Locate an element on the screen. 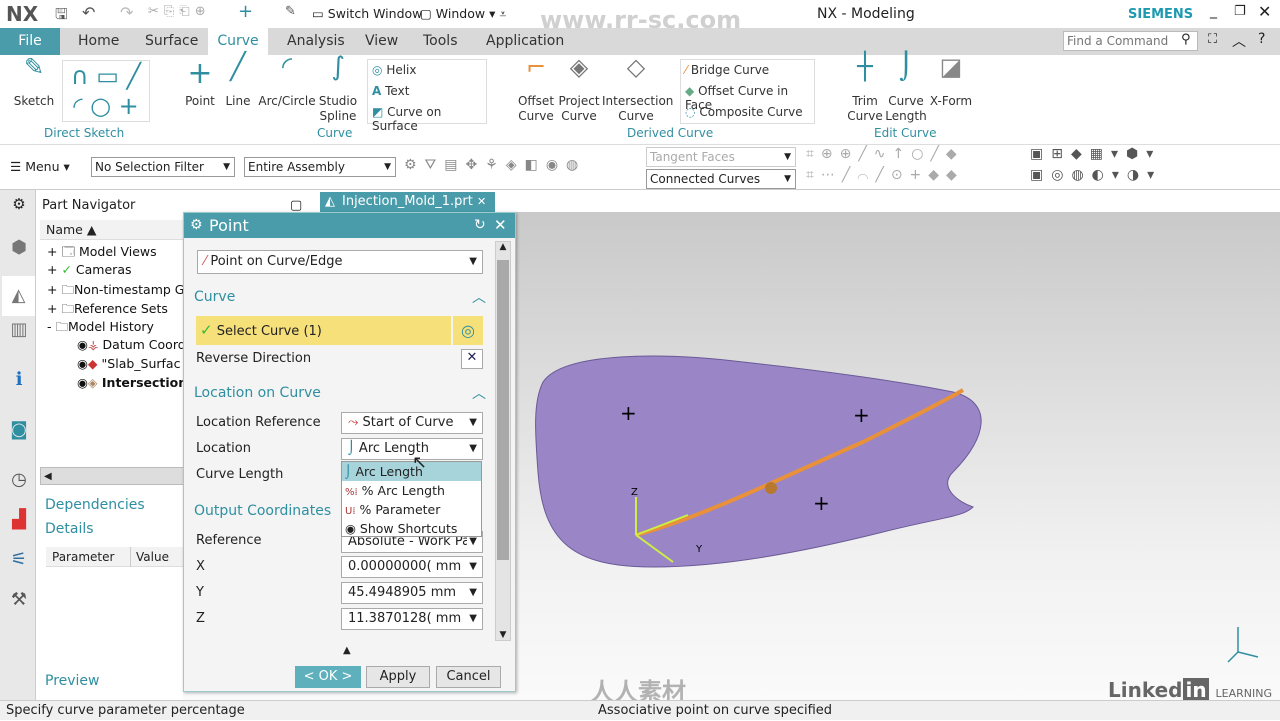 The image size is (1280, 721). snap-point-icons-2: ⌗⋯╱⌒╱⊙+◆◆ is located at coordinates (885, 175).